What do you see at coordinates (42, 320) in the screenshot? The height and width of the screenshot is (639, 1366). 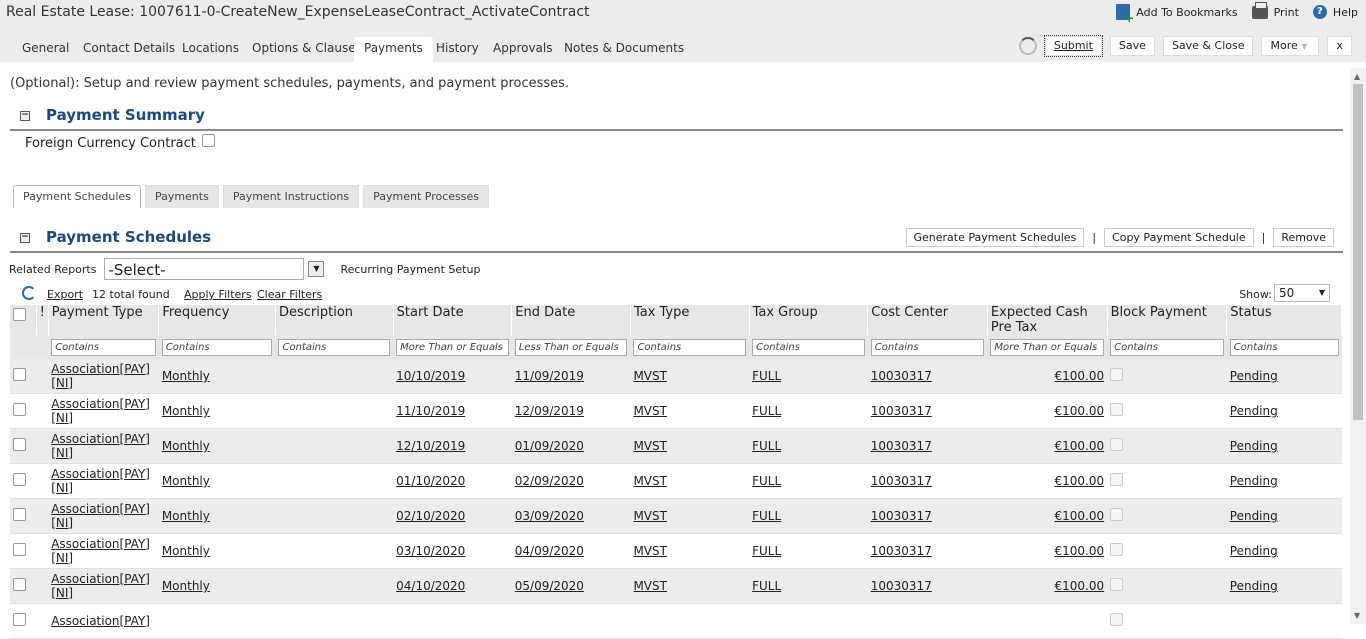 I see `col-flag: !` at bounding box center [42, 320].